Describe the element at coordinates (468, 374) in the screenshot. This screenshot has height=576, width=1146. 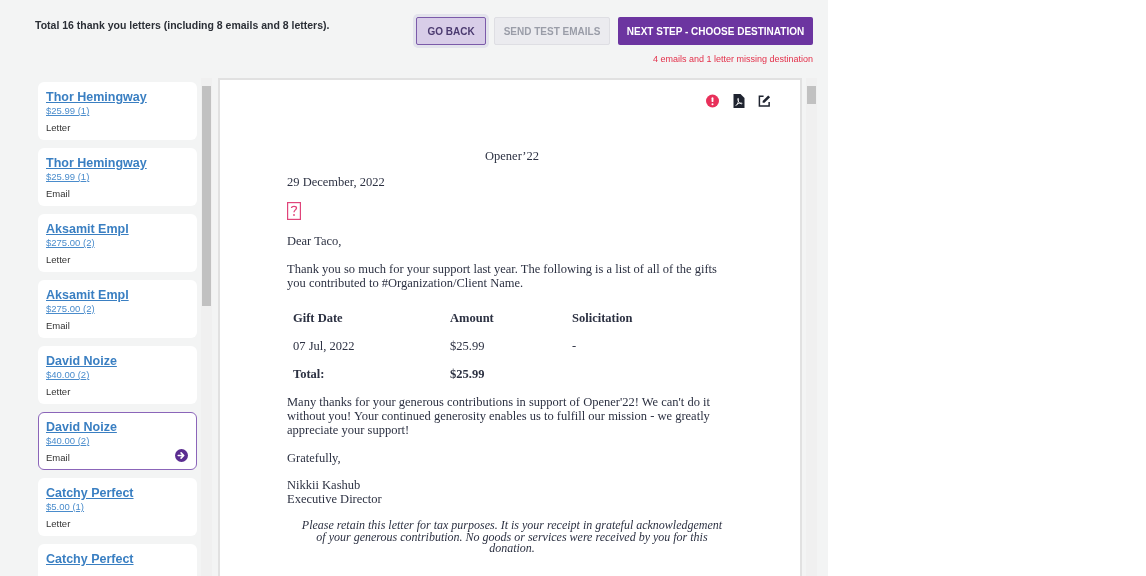
I see `total-amount: $25.99` at that location.